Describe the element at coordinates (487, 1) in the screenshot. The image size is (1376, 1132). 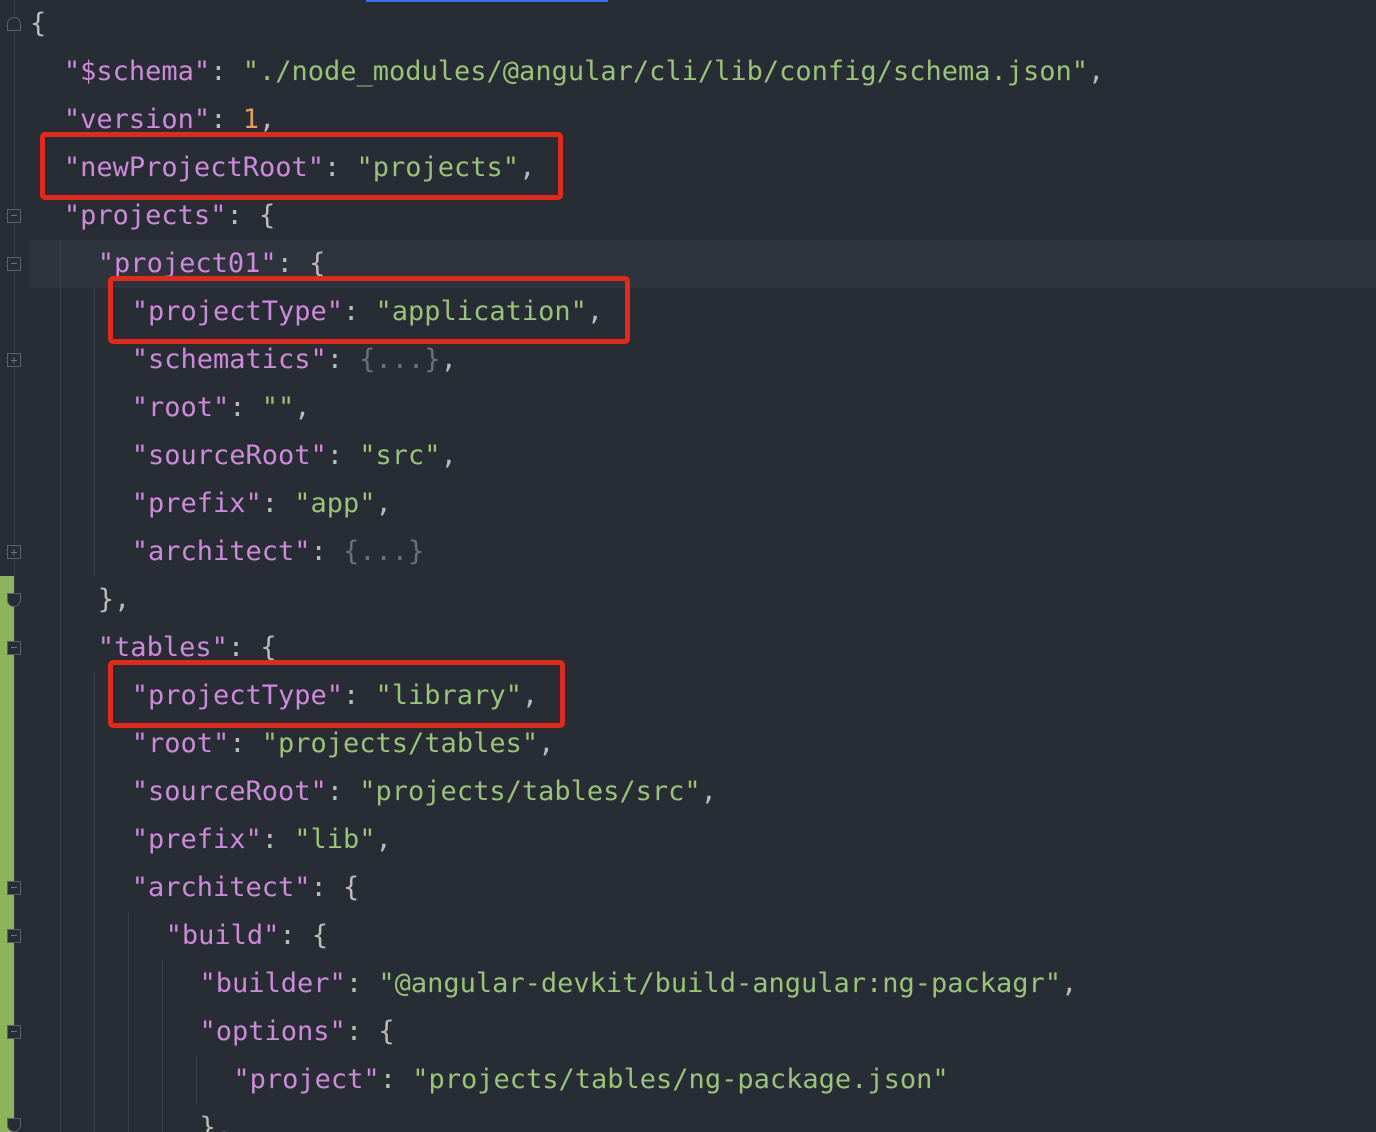
I see `editor-tab-indicator` at that location.